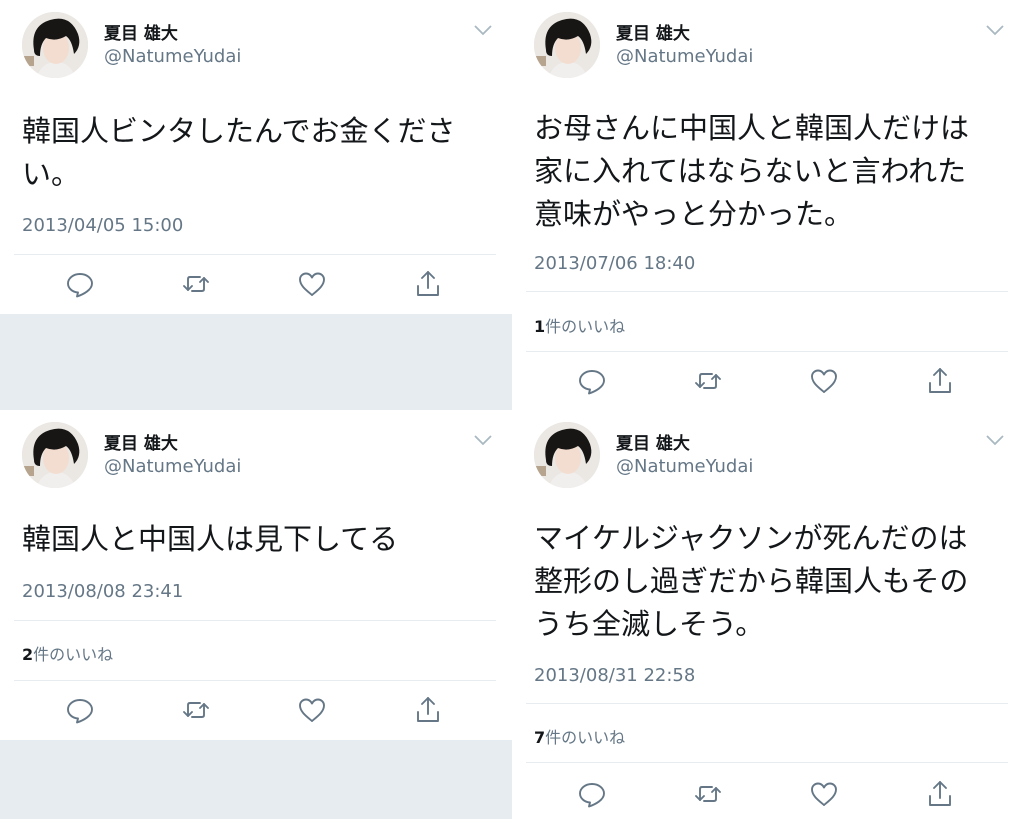  Describe the element at coordinates (210, 539) in the screenshot. I see `tweet-text: 韓国人と中国人は見下してる` at that location.